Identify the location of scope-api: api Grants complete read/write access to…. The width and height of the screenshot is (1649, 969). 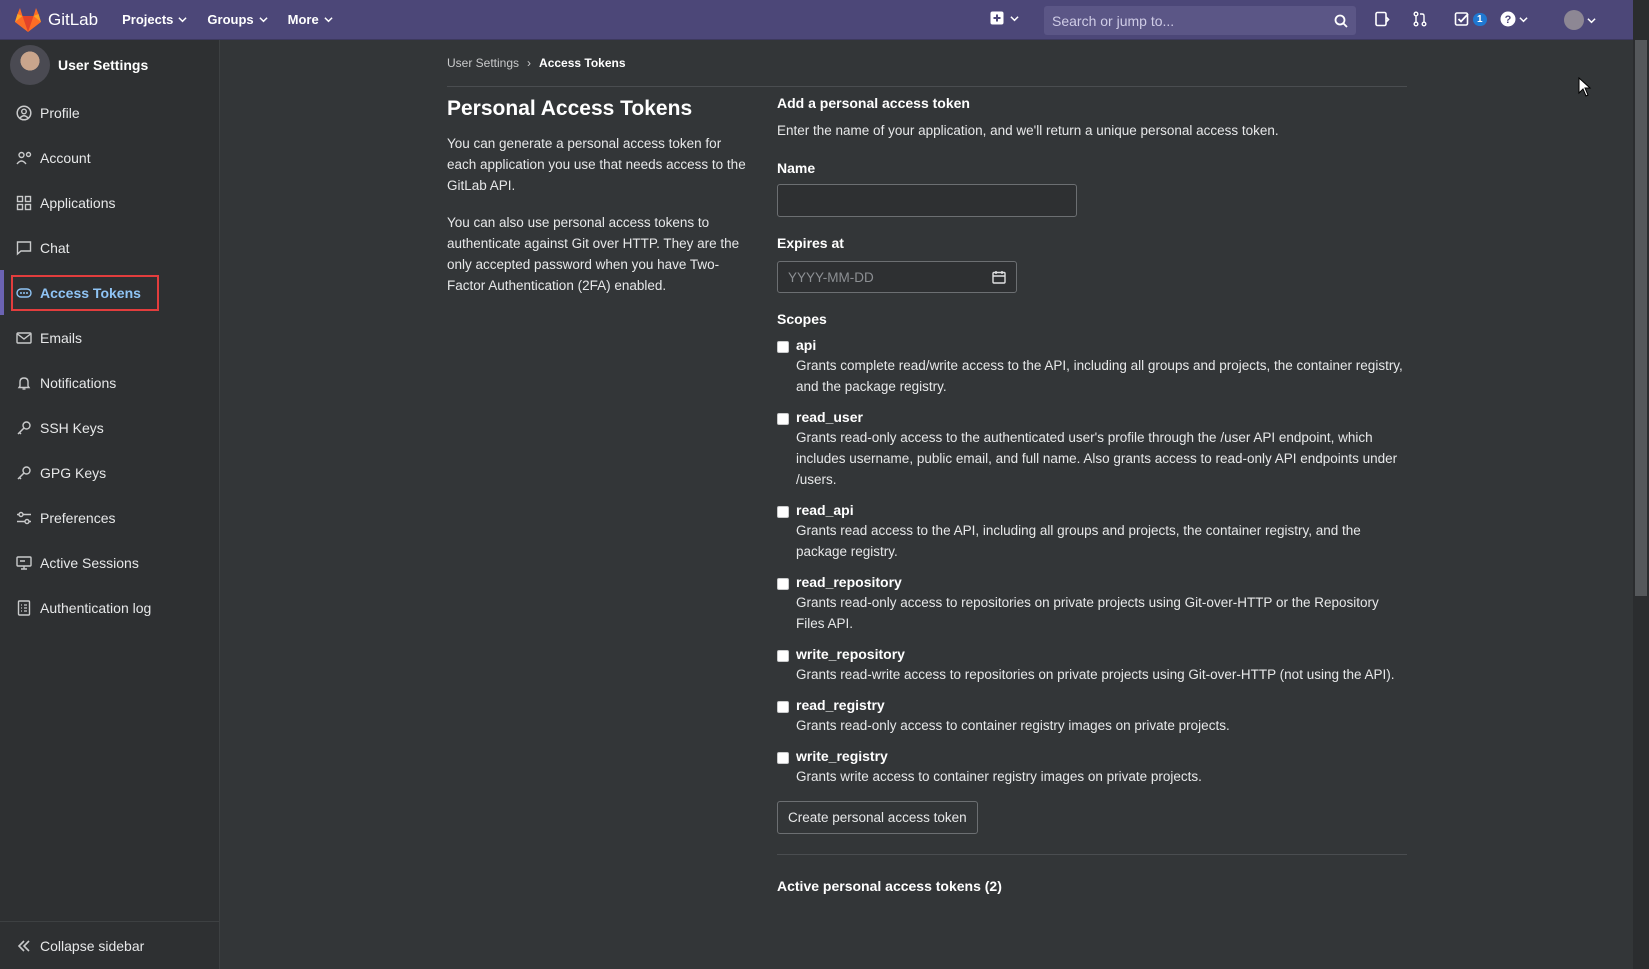
(1092, 367).